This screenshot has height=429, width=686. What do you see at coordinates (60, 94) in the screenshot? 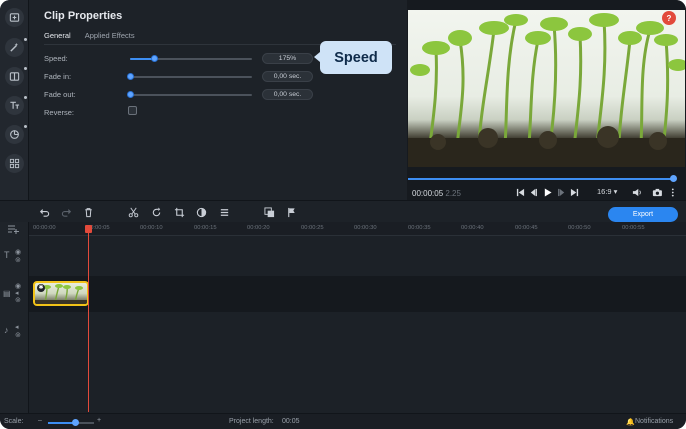
I see `fade-out-label: Fade out:` at bounding box center [60, 94].